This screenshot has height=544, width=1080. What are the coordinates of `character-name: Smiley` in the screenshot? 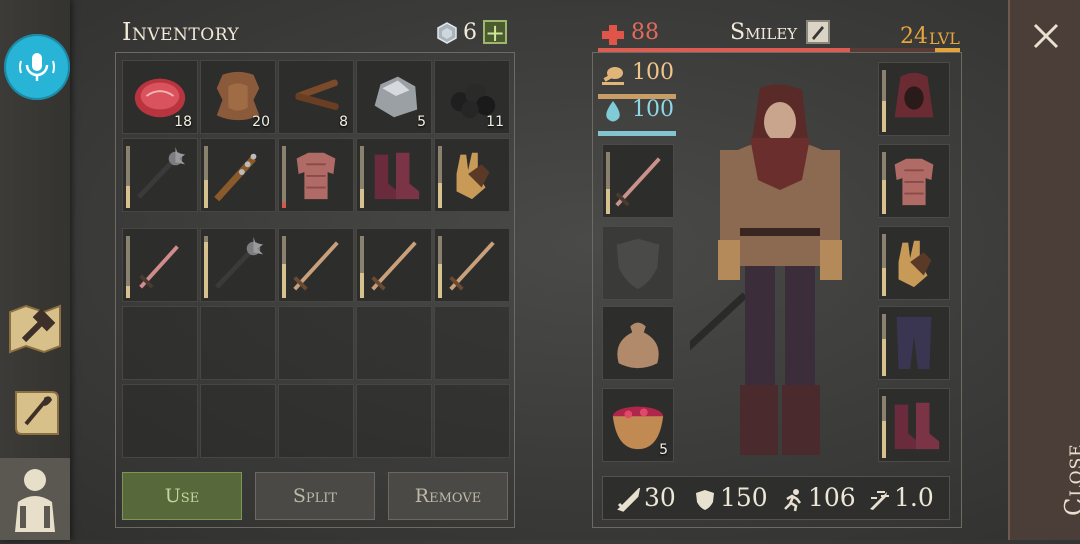 It's located at (764, 32).